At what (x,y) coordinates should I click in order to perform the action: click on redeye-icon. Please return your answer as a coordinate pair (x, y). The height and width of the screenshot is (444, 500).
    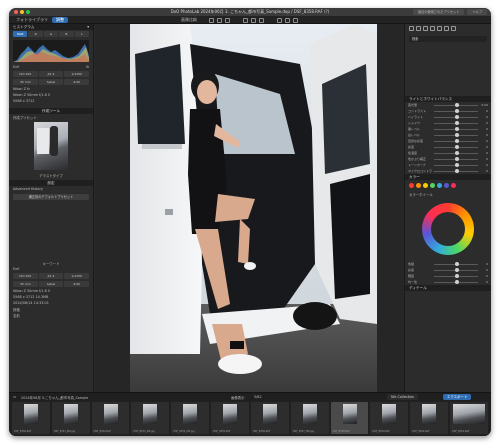
    Looking at the image, I should click on (261, 20).